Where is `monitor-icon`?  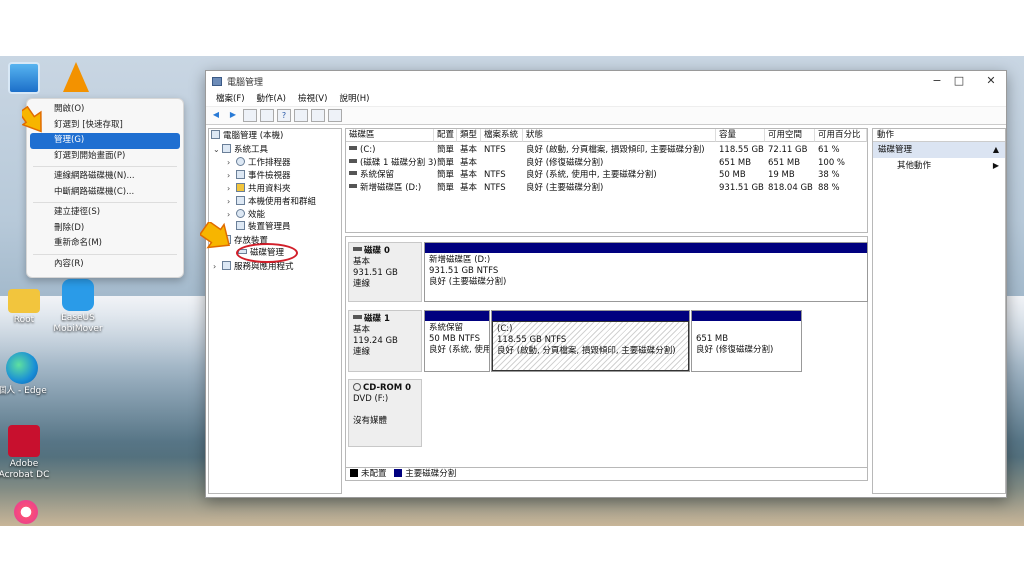
monitor-icon is located at coordinates (24, 78).